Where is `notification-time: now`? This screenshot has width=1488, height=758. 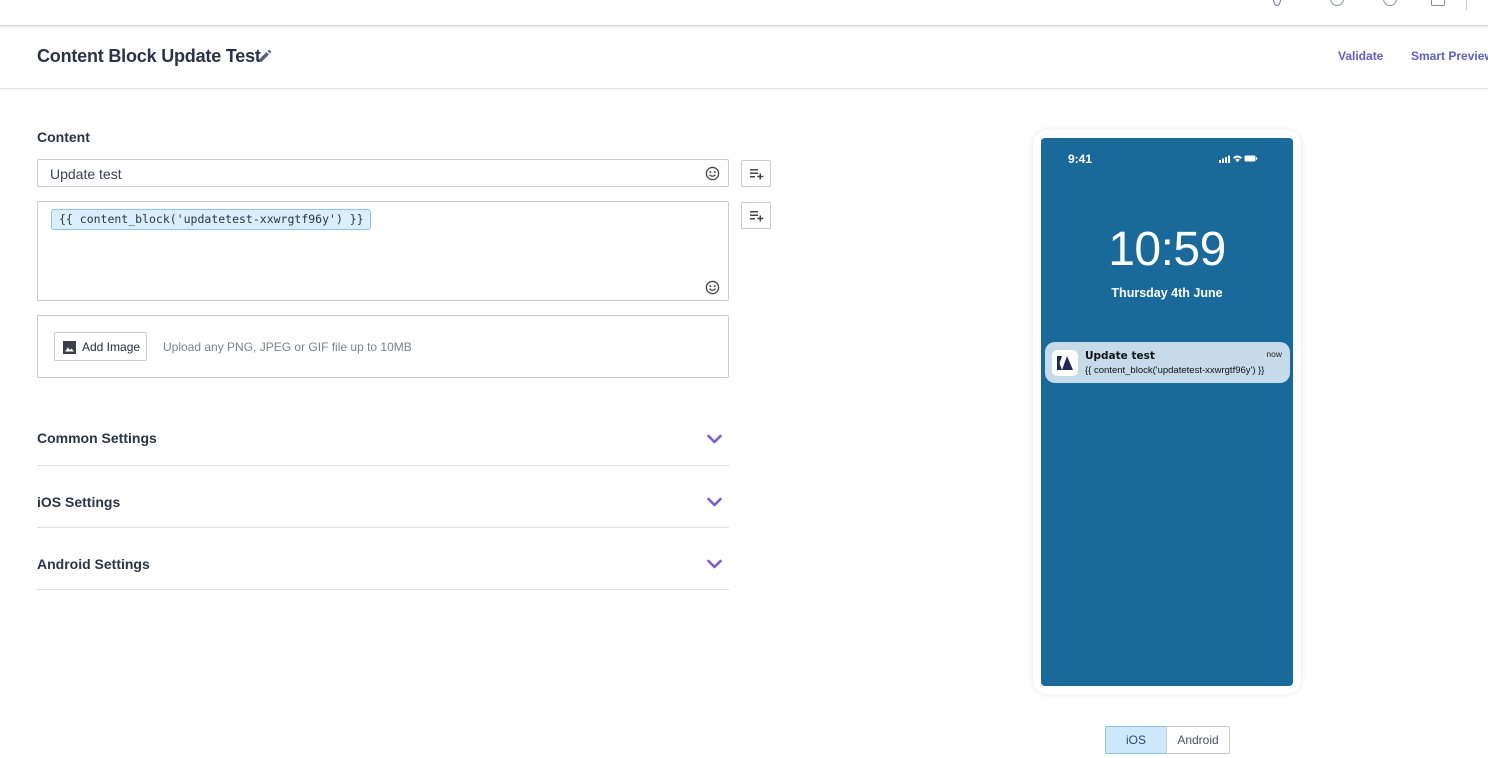
notification-time: now is located at coordinates (1274, 354).